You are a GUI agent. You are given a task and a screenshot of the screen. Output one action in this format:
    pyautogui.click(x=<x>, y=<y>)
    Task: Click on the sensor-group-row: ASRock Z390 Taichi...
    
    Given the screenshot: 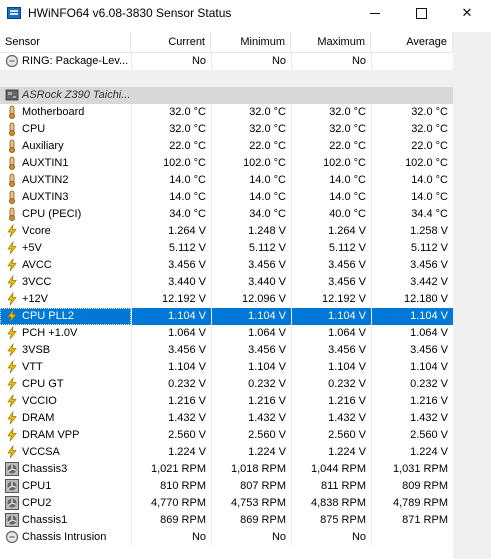 What is the action you would take?
    pyautogui.click(x=226, y=95)
    